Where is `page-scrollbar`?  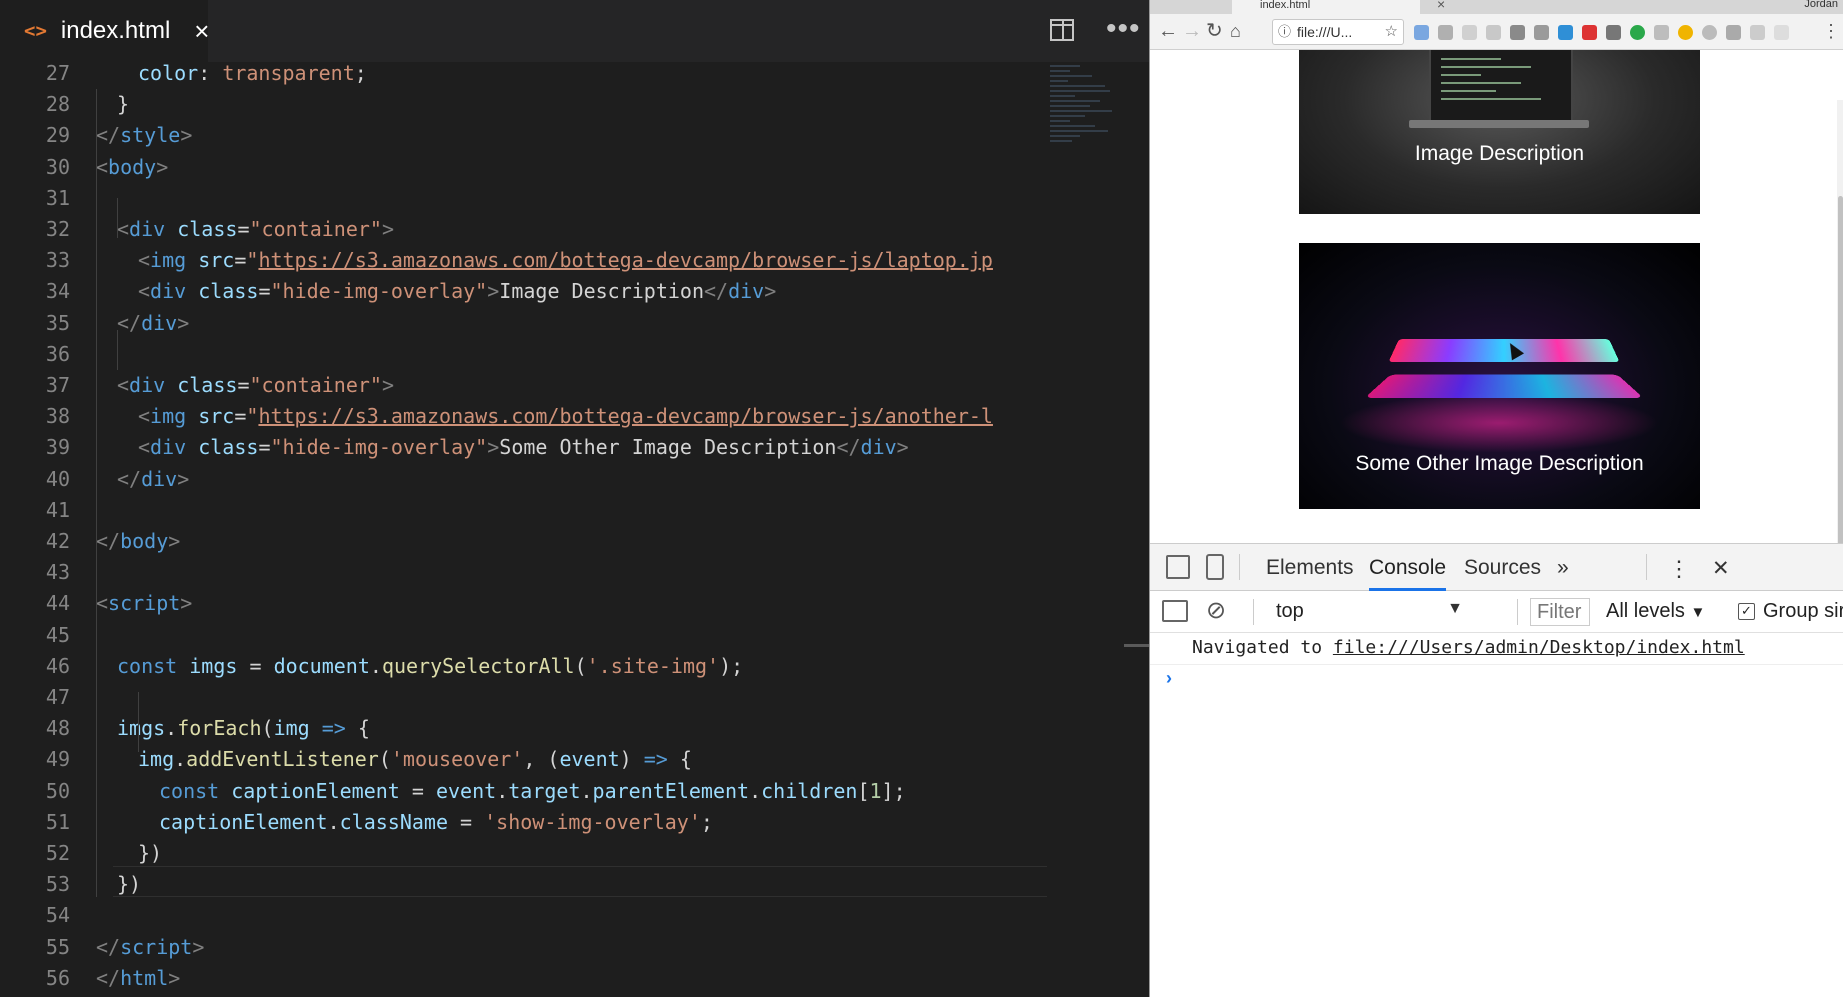
page-scrollbar is located at coordinates (1840, 346).